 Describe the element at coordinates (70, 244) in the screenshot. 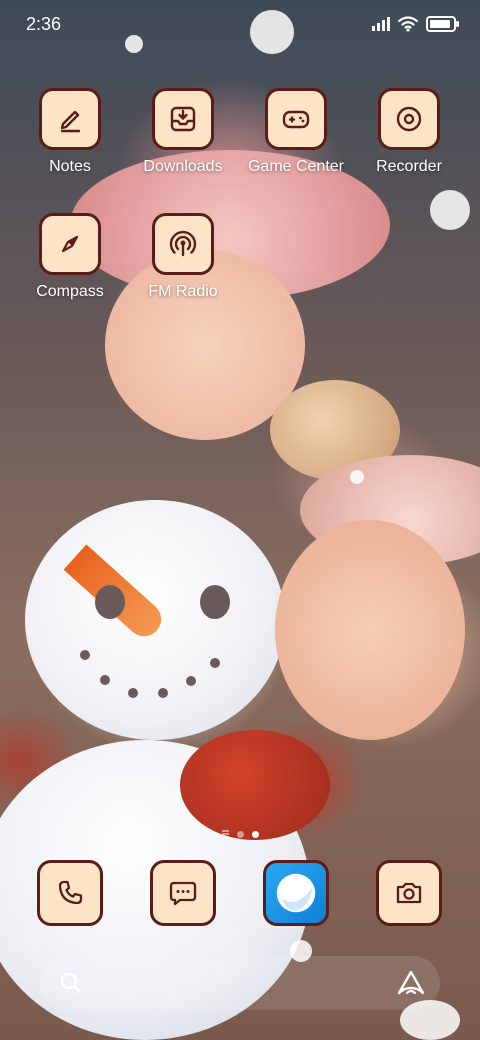

I see `compass-icon` at that location.